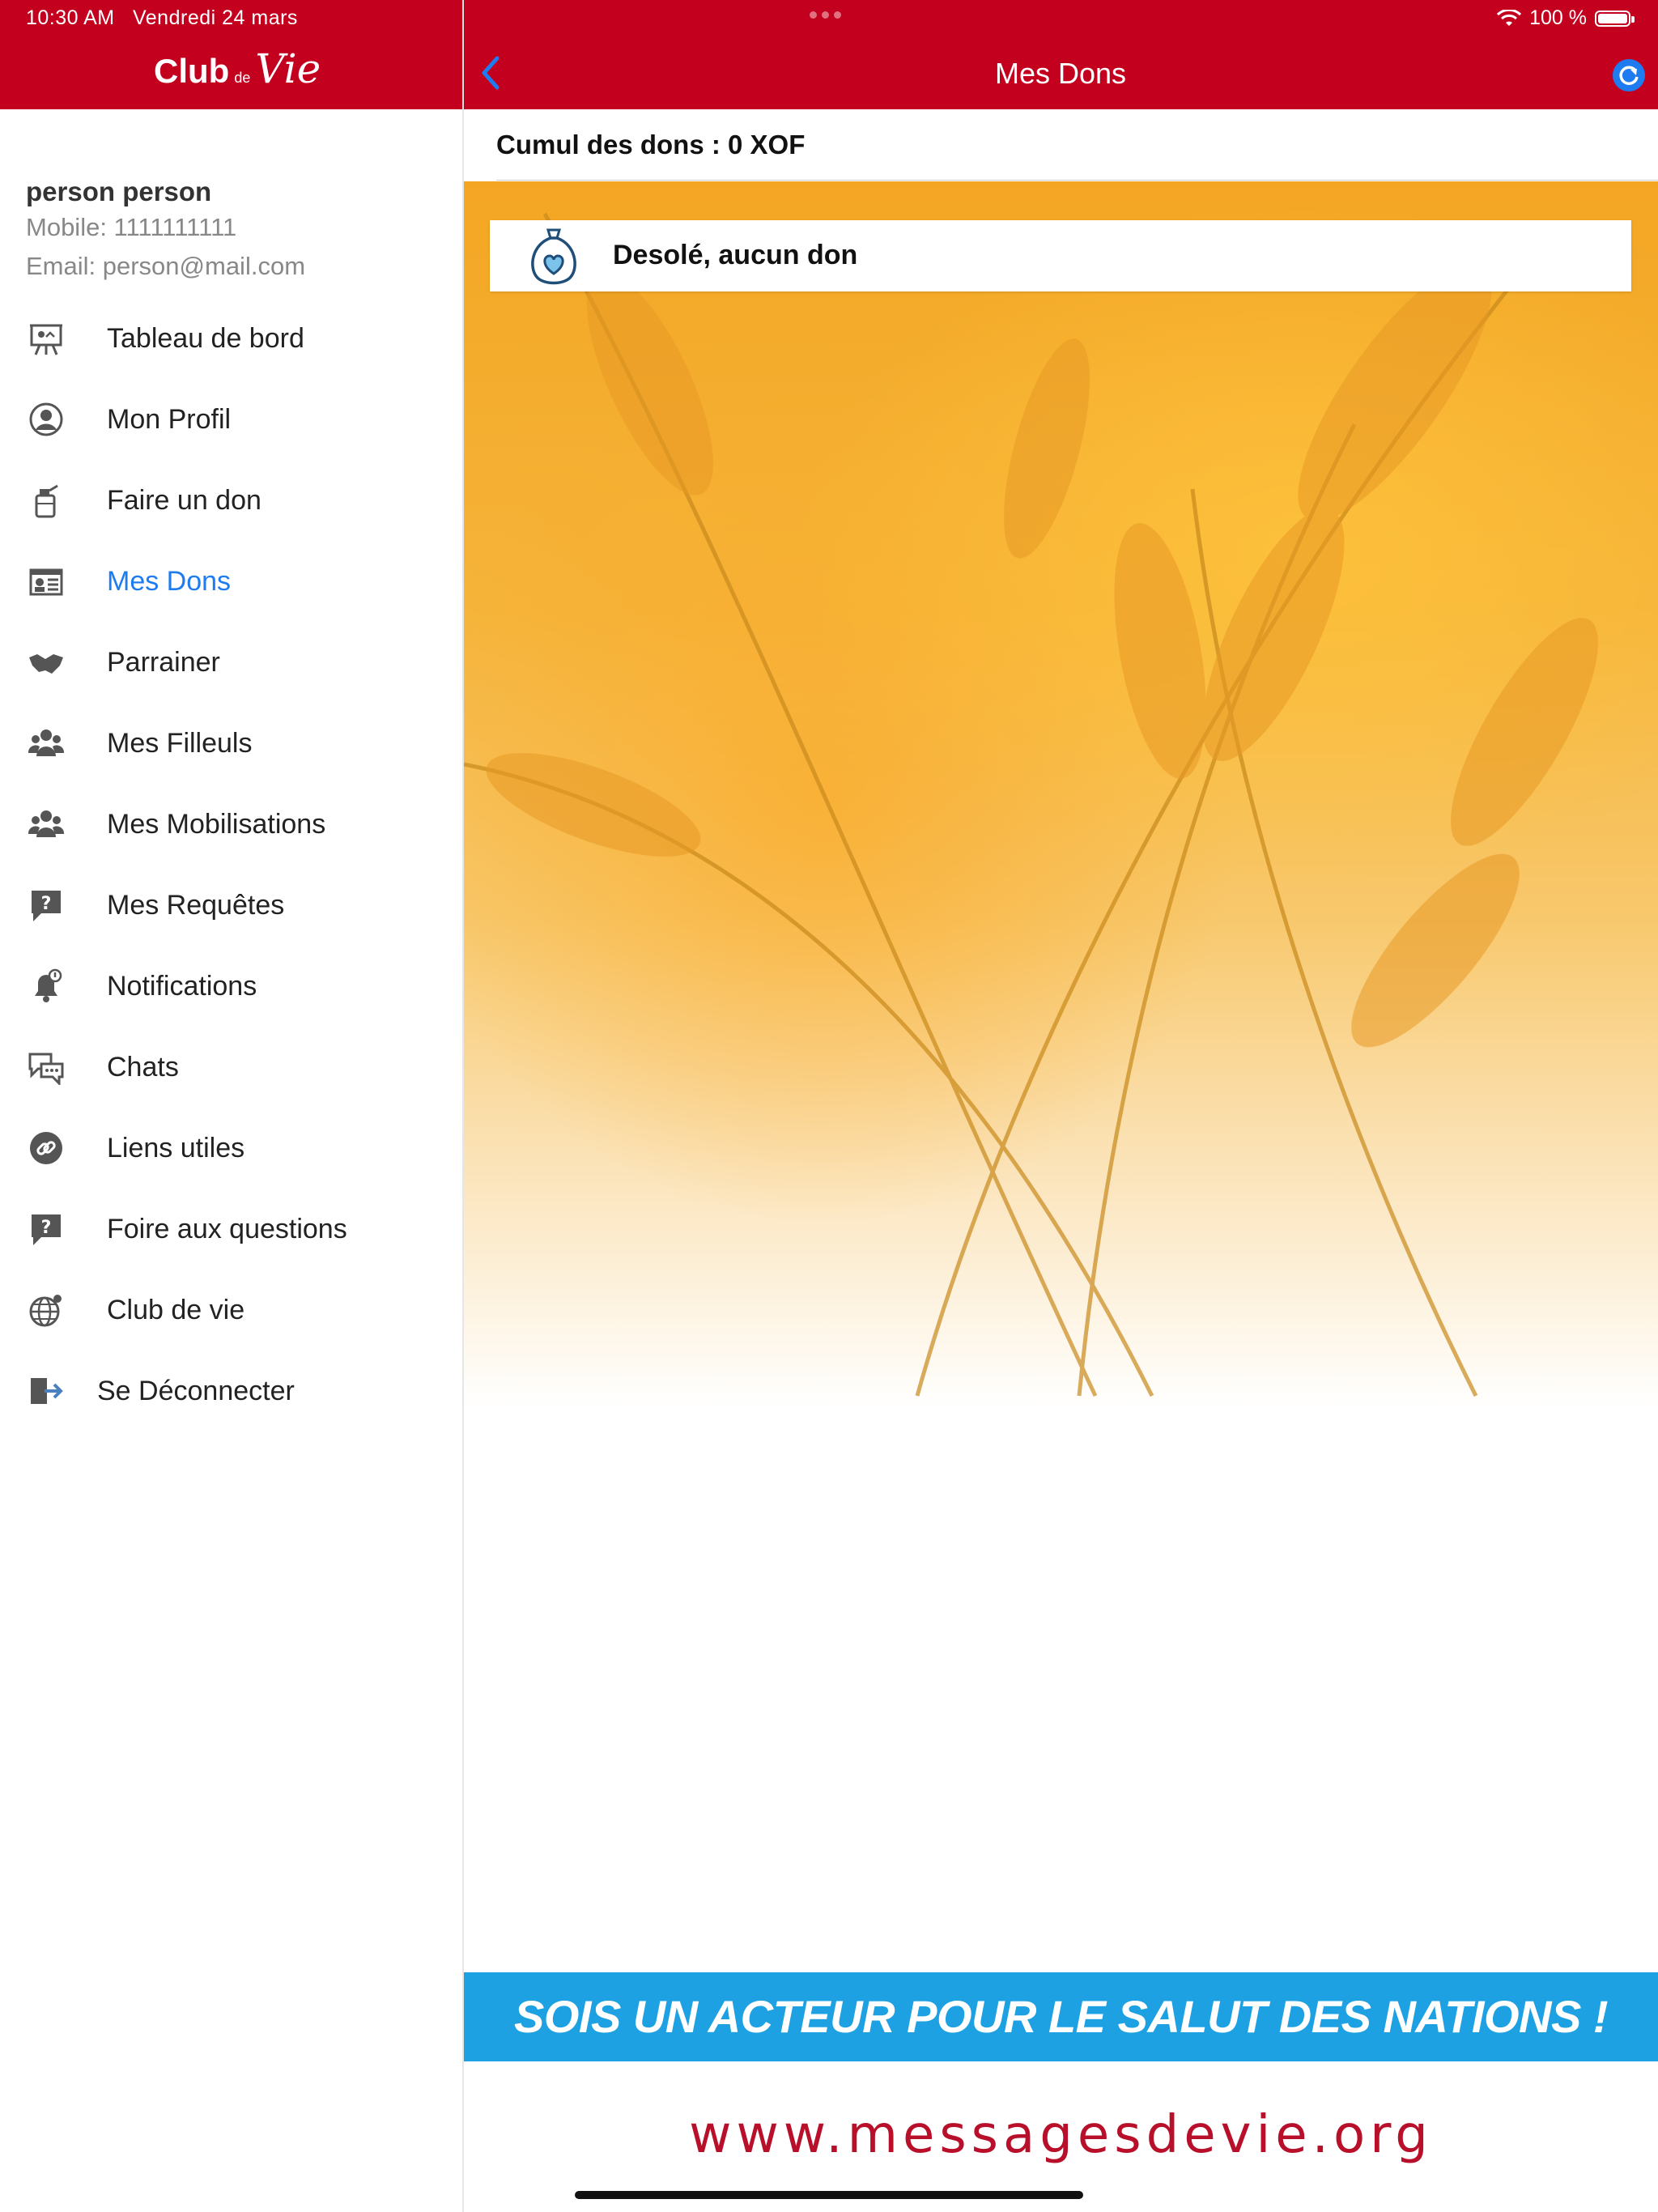  I want to click on donations-total: Cumul des dons : 0 XOF, so click(651, 145).